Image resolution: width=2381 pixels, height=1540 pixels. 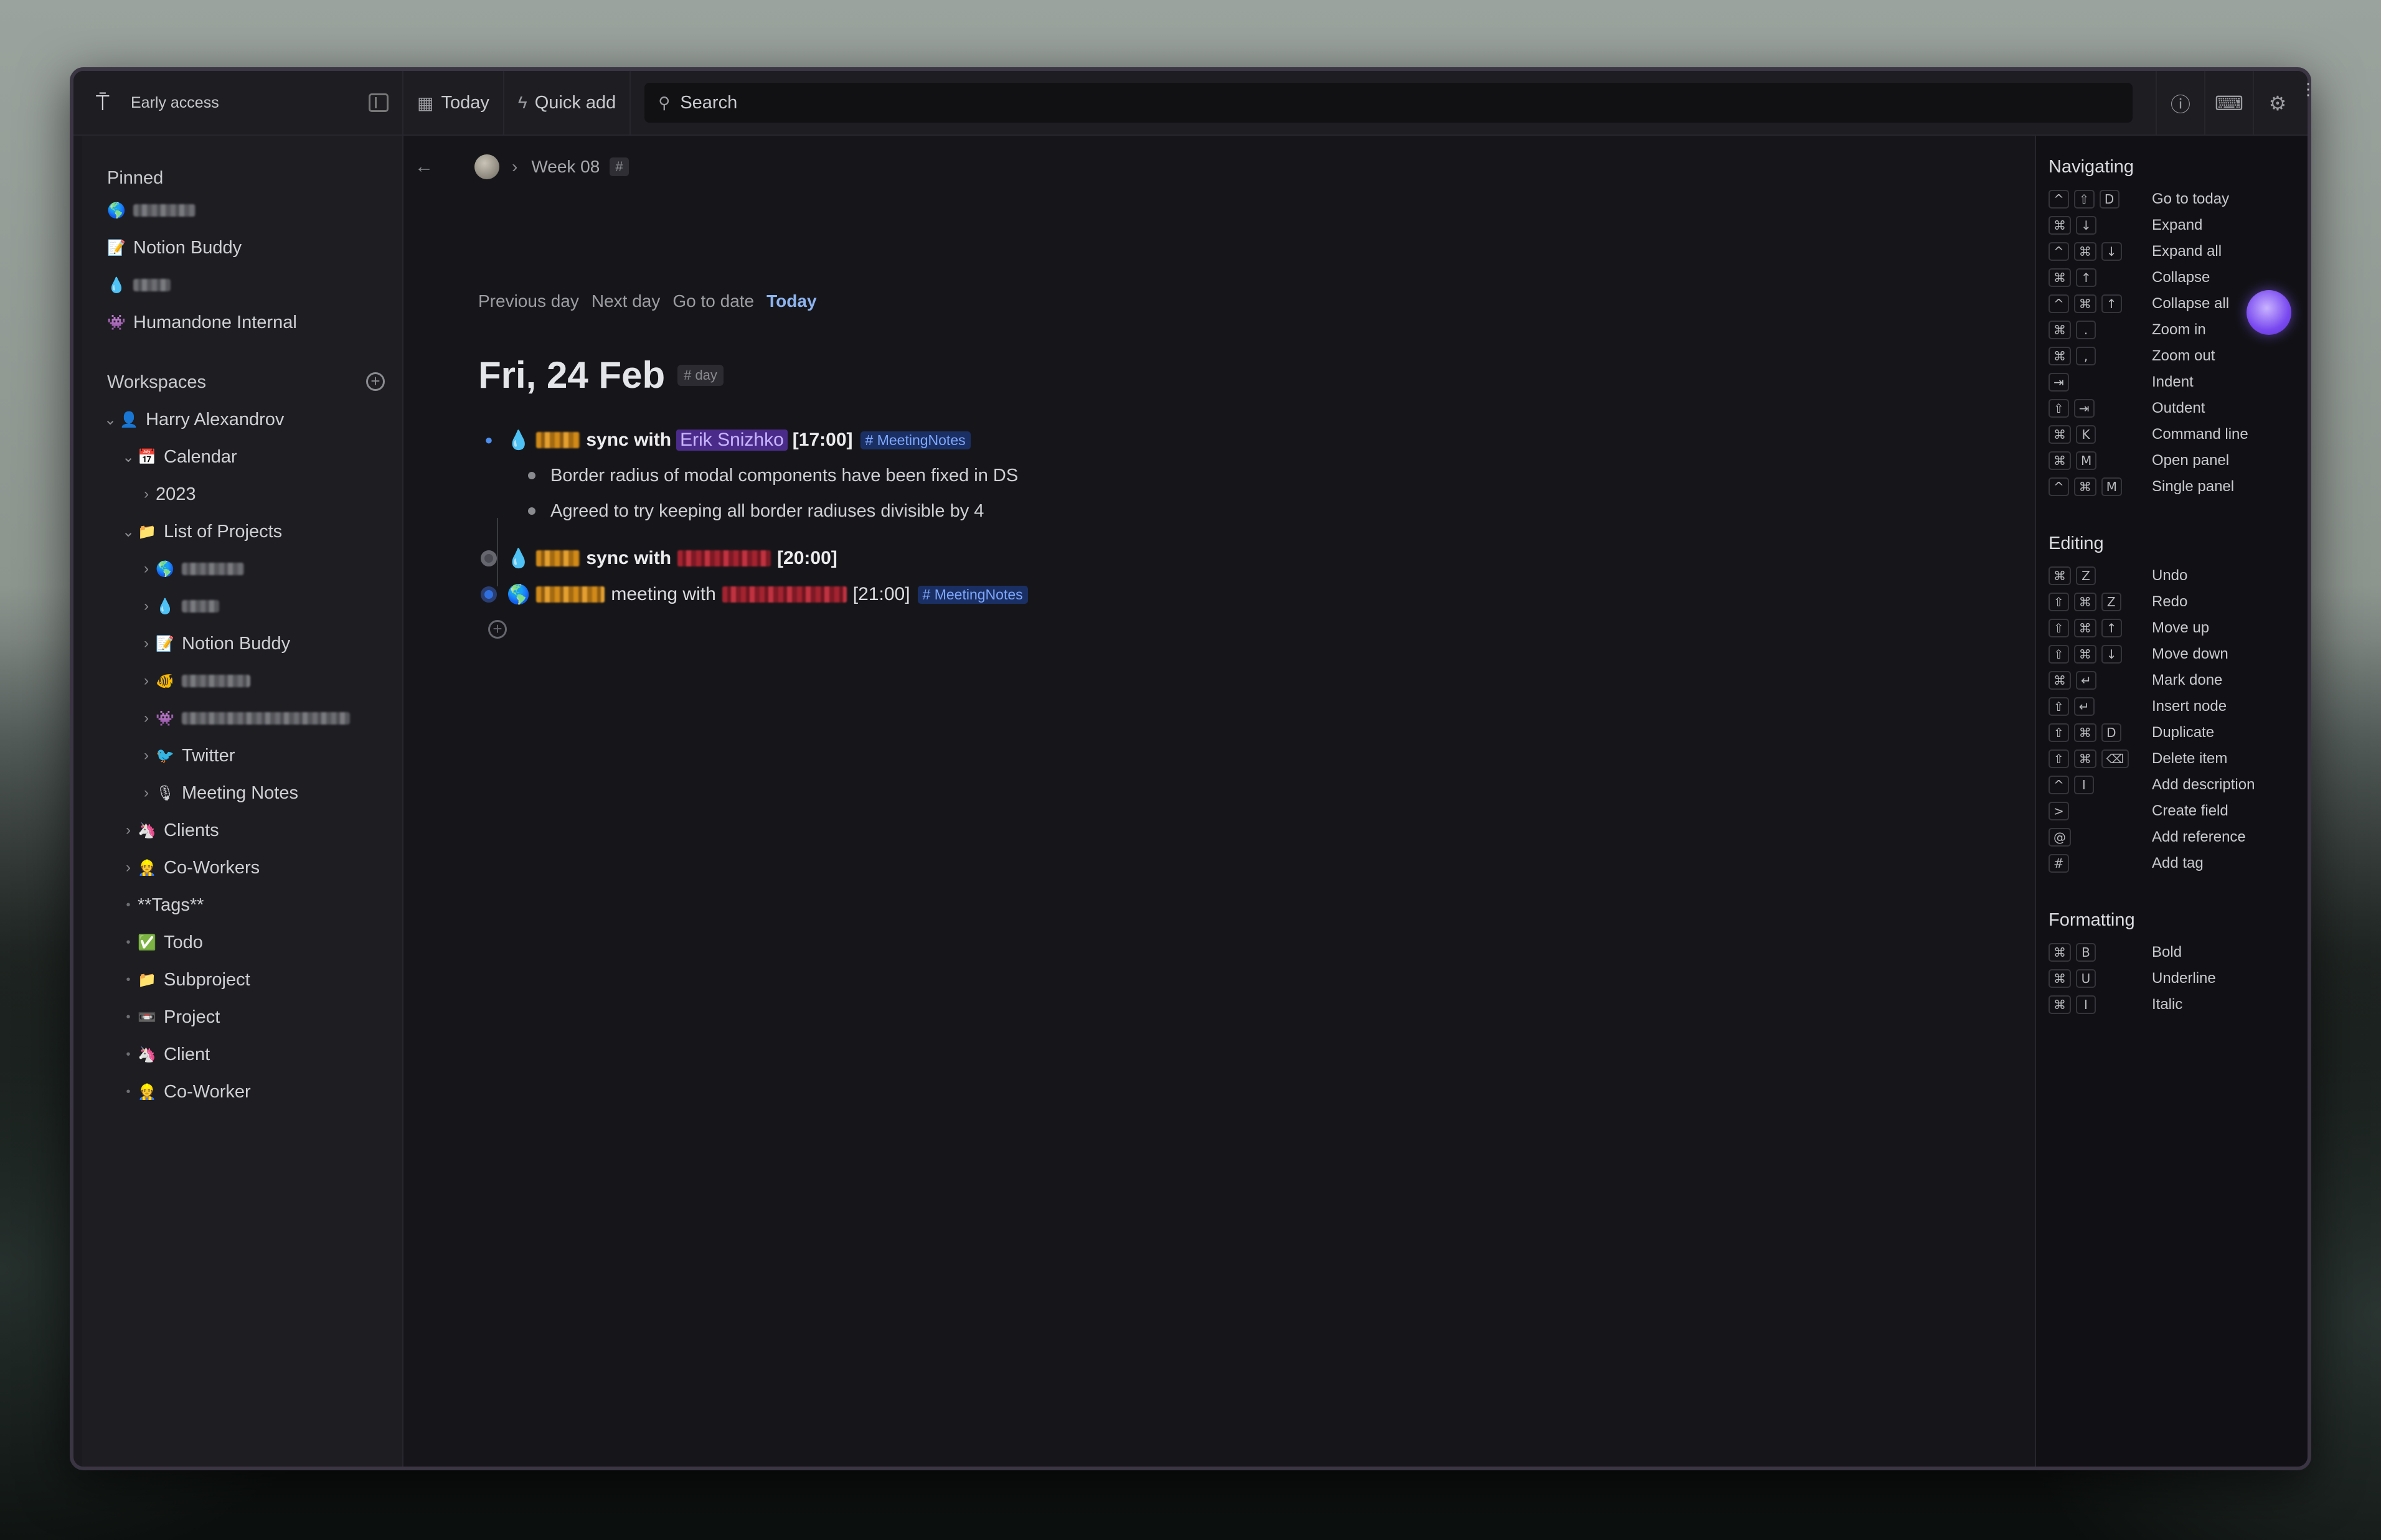 I want to click on search-input: ⚲ Search, so click(x=1388, y=103).